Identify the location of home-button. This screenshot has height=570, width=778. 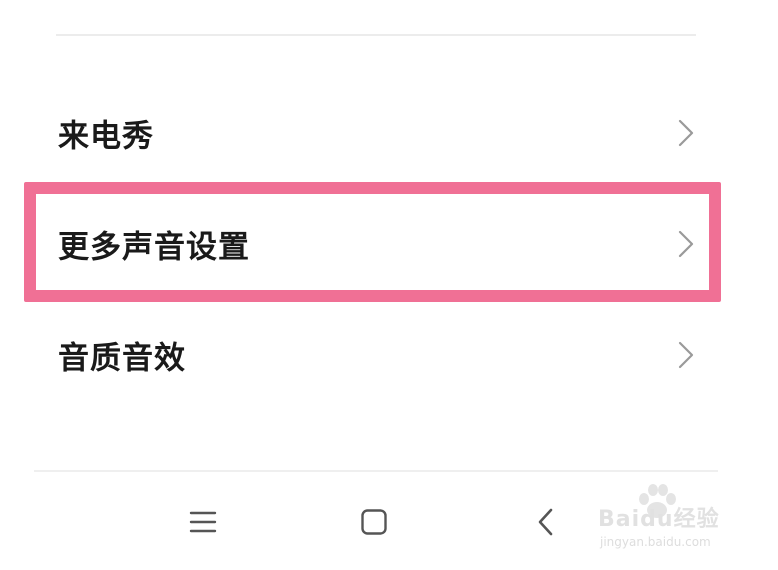
(374, 522).